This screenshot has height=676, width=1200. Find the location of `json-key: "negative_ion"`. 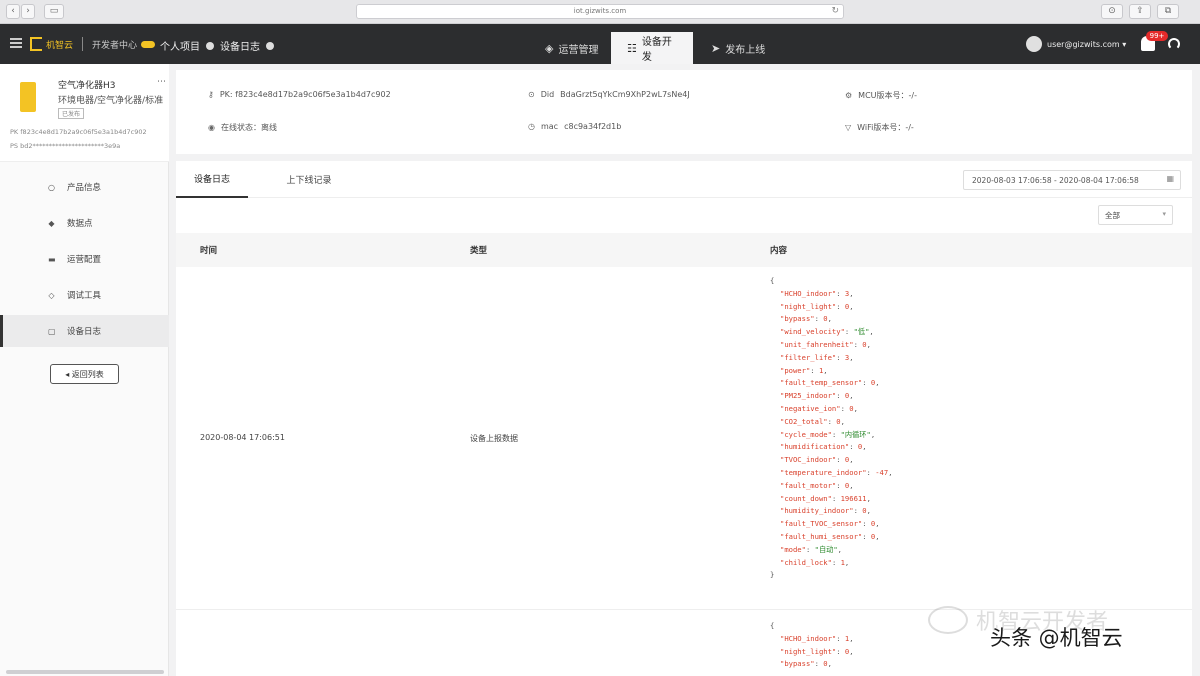

json-key: "negative_ion" is located at coordinates (810, 408).